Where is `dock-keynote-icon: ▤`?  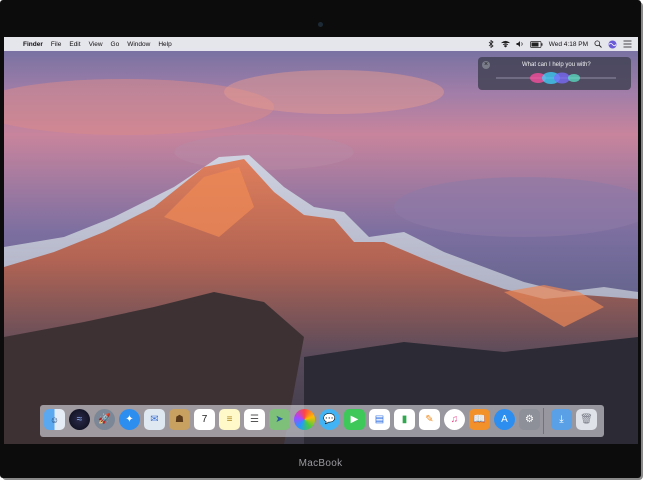 dock-keynote-icon: ▤ is located at coordinates (379, 419).